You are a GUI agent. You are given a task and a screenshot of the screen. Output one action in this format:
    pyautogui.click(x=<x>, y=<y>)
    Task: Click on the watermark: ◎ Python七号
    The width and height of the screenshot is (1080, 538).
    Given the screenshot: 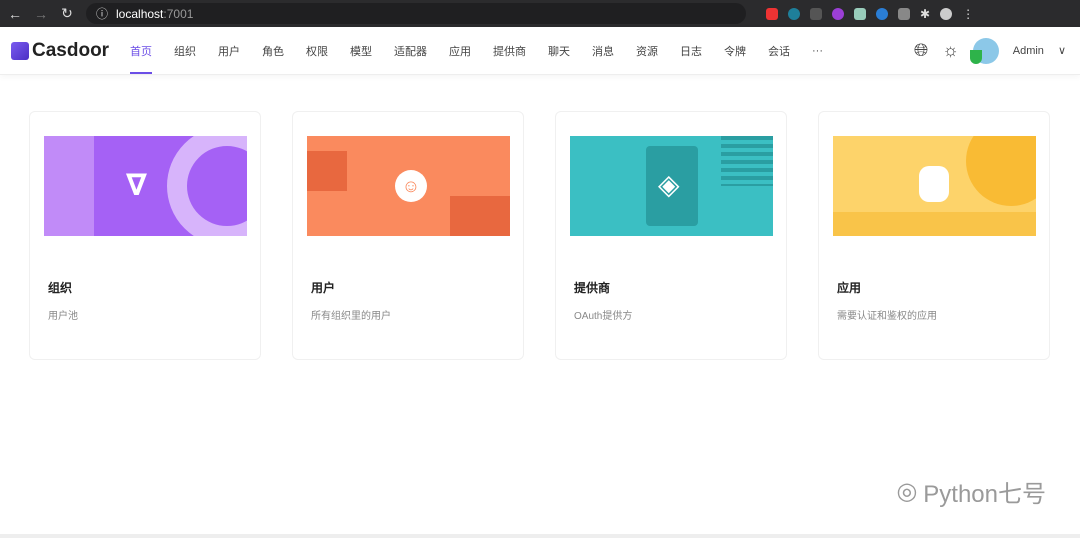 What is the action you would take?
    pyautogui.click(x=971, y=491)
    